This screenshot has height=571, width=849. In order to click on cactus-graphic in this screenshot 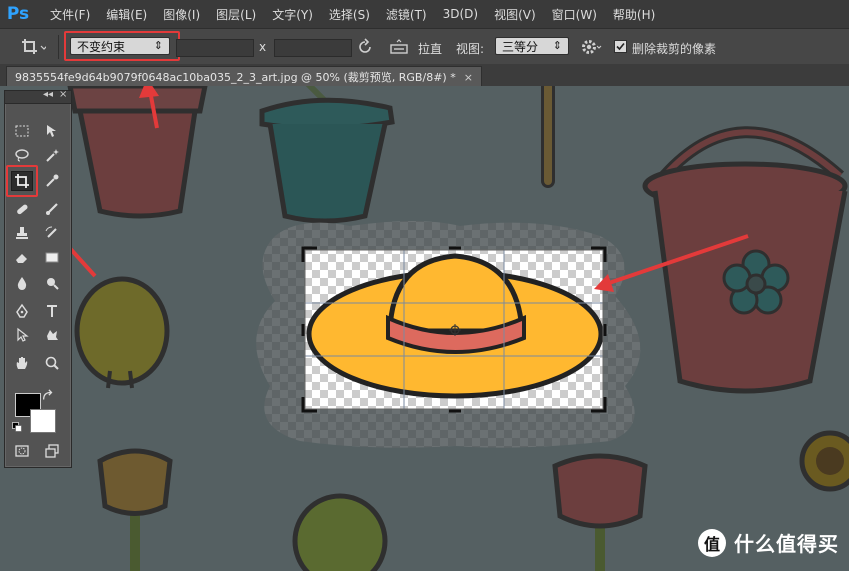, I will do `click(340, 532)`.